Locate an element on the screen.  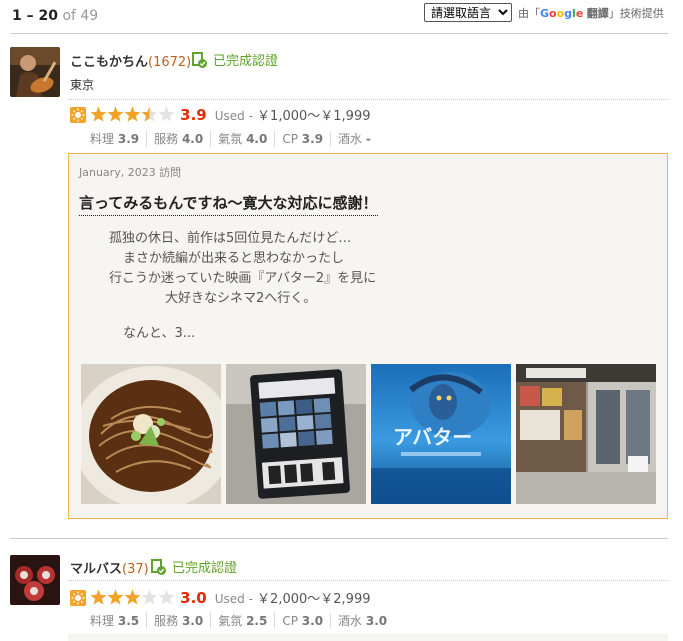
google-translate-credit: 由「Google 翻譯」技術提供 is located at coordinates (591, 13).